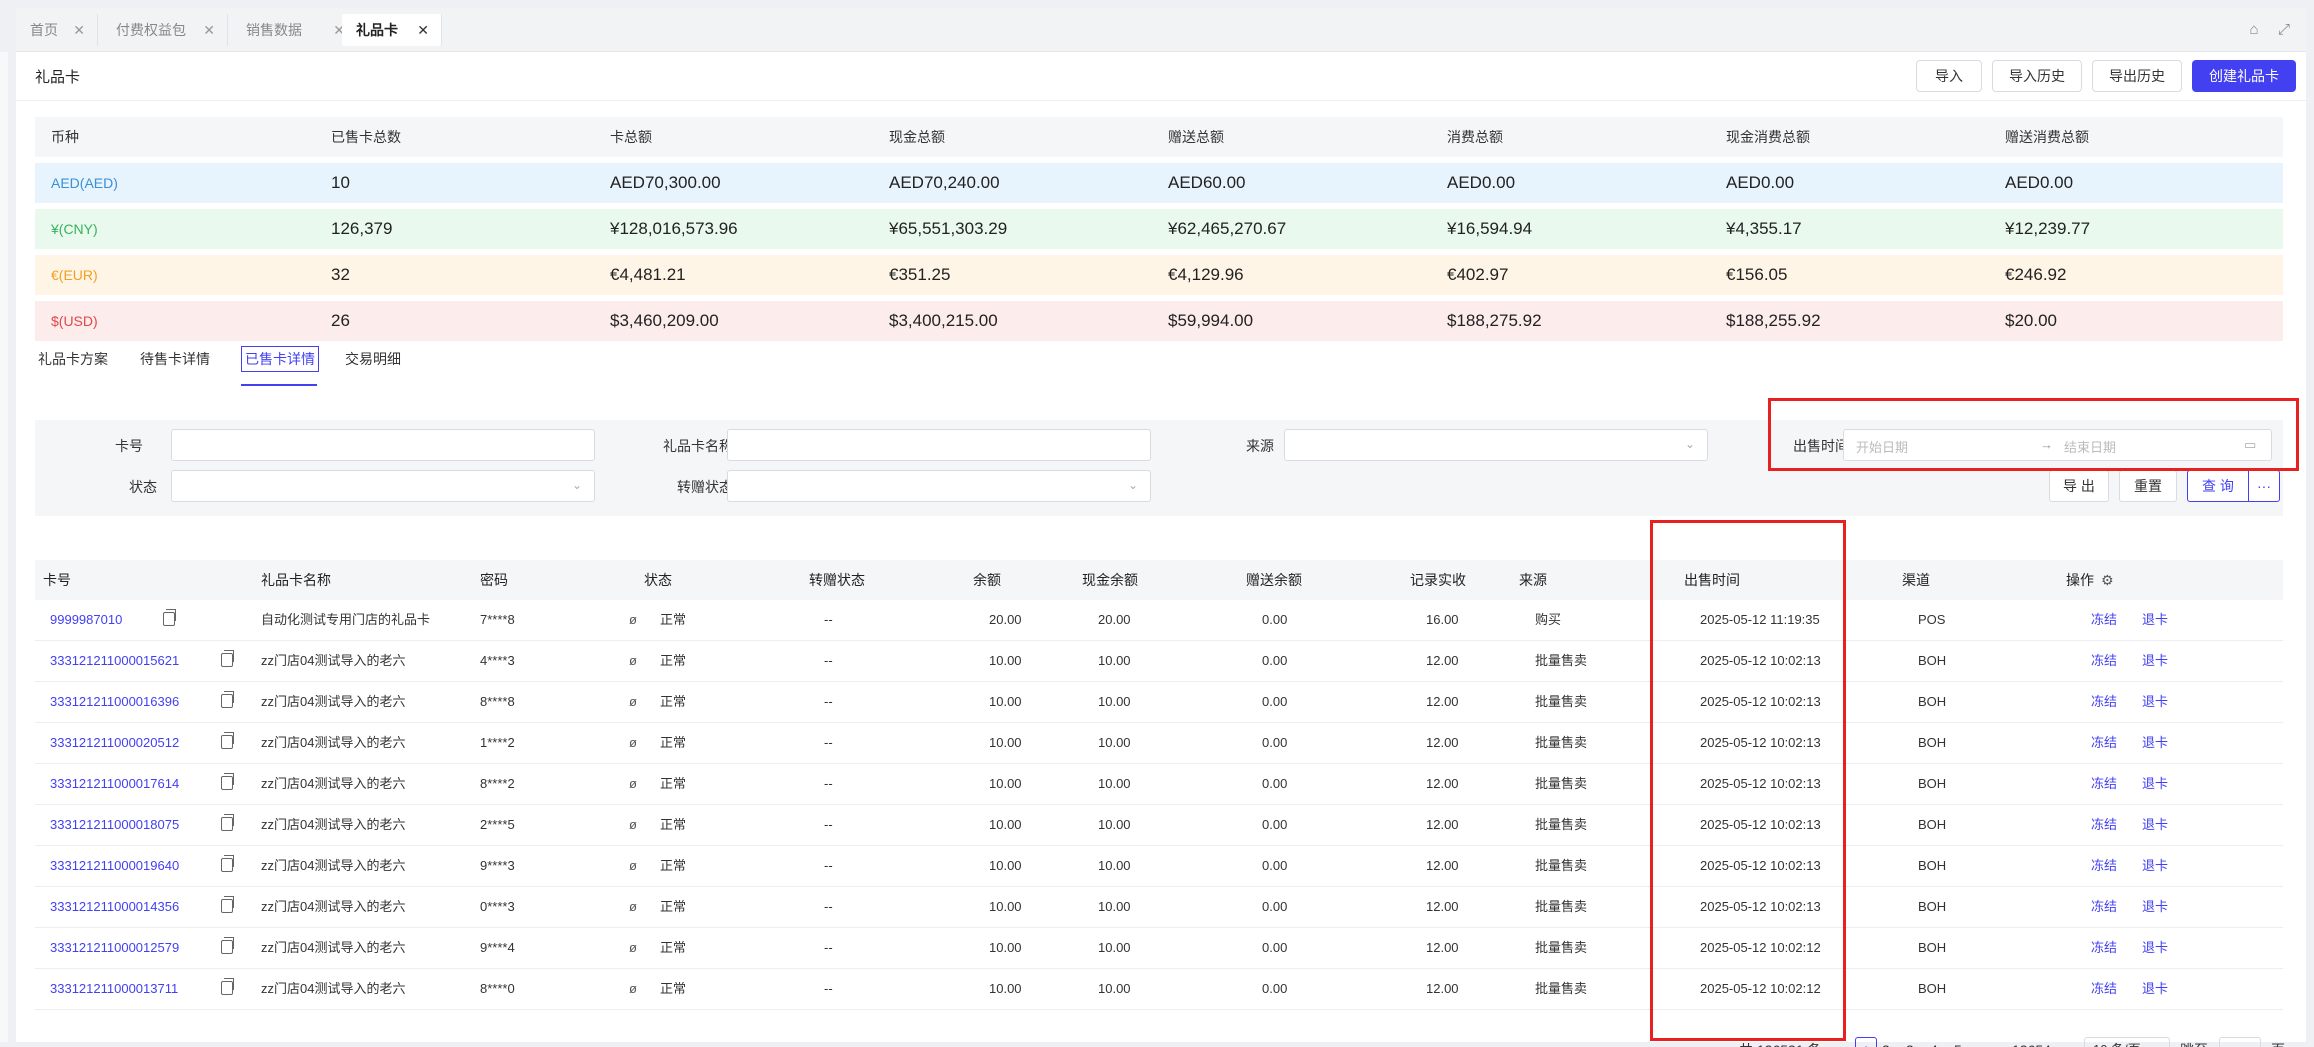 This screenshot has width=2314, height=1047. What do you see at coordinates (1949, 76) in the screenshot?
I see `import-button: 导入` at bounding box center [1949, 76].